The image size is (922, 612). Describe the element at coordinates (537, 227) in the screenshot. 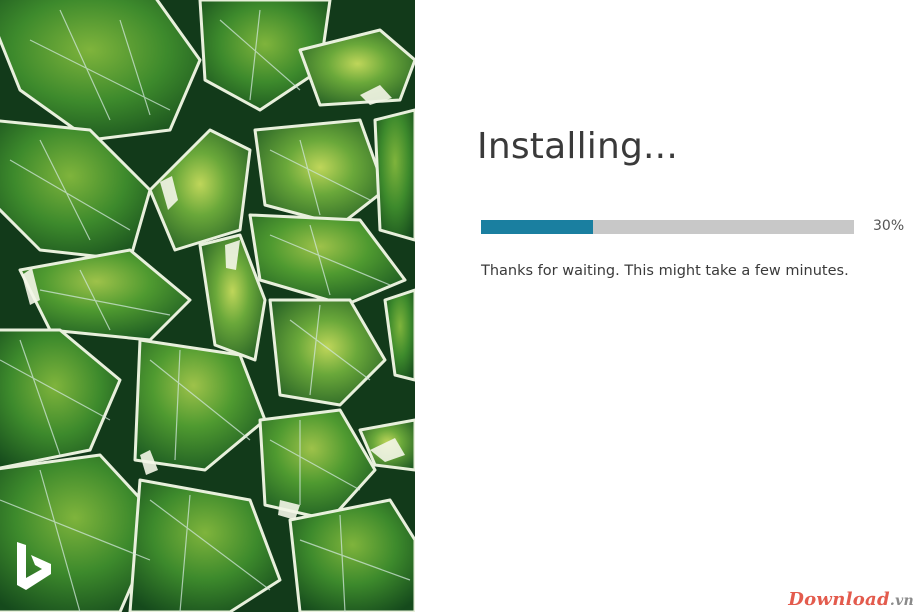

I see `progress-bar-fill` at that location.